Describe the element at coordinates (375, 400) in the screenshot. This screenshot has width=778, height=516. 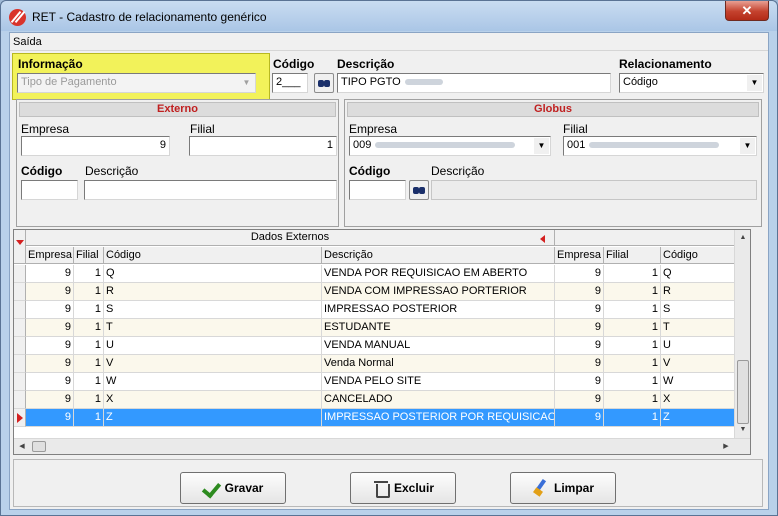
I see `table-row: 9 1 X CANCELADO 9 1 X` at that location.